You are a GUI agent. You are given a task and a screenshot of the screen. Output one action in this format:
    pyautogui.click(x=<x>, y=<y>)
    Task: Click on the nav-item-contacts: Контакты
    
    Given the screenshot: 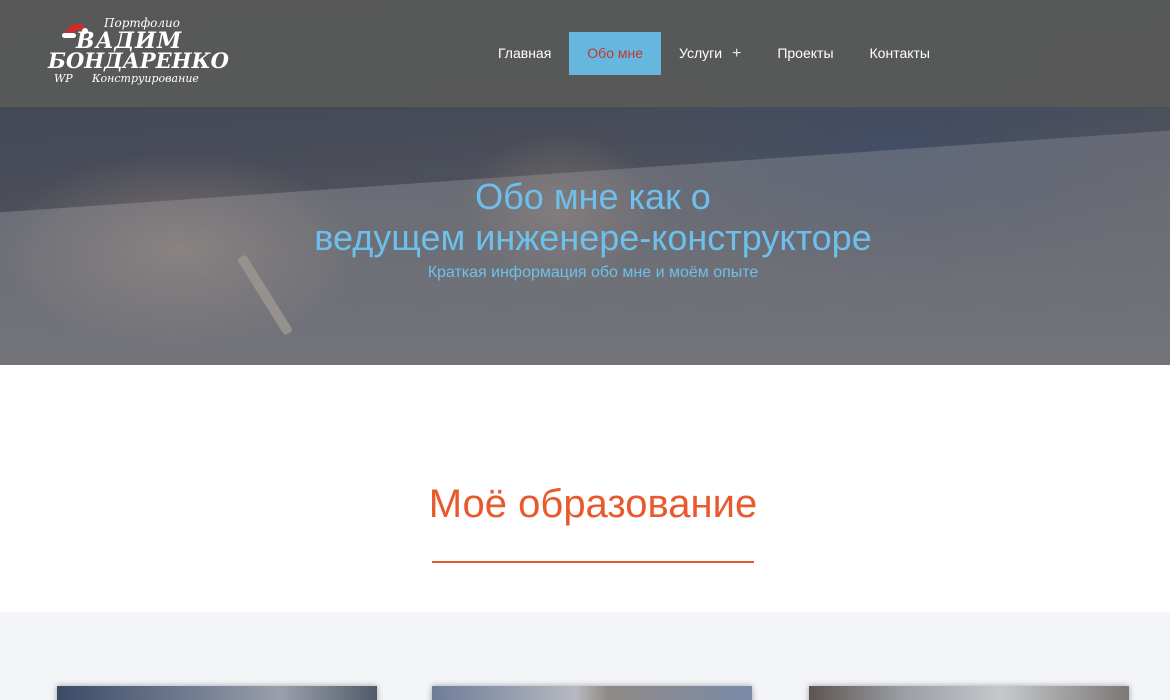 What is the action you would take?
    pyautogui.click(x=900, y=53)
    